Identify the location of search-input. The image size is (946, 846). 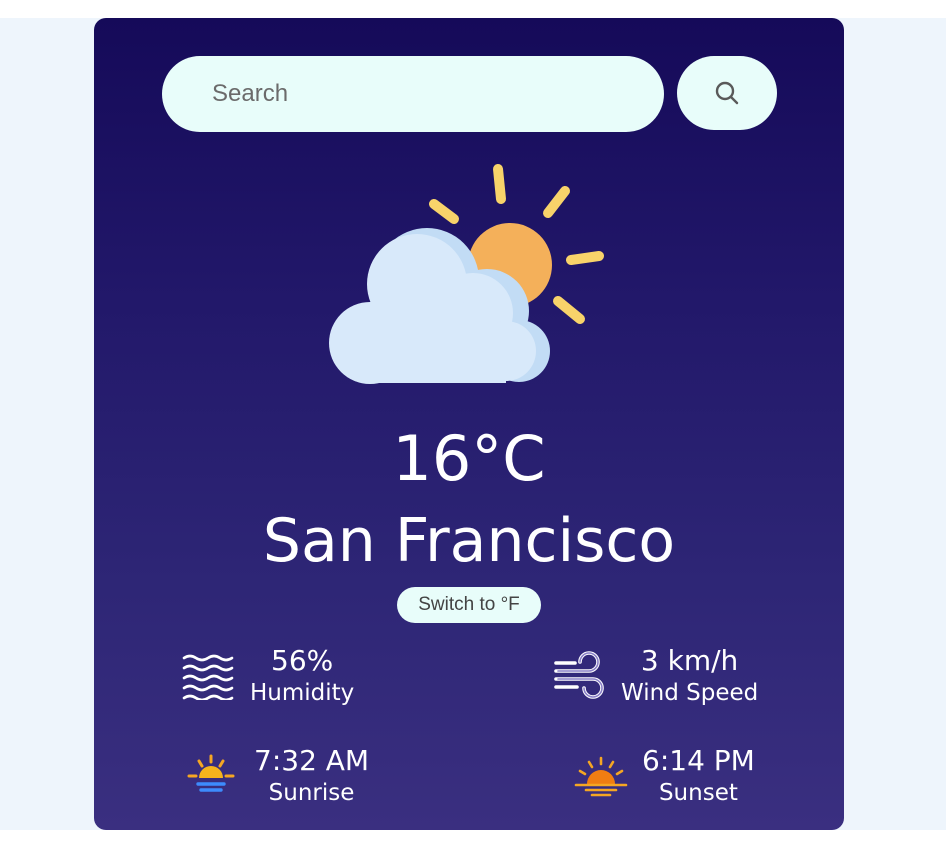
(413, 94).